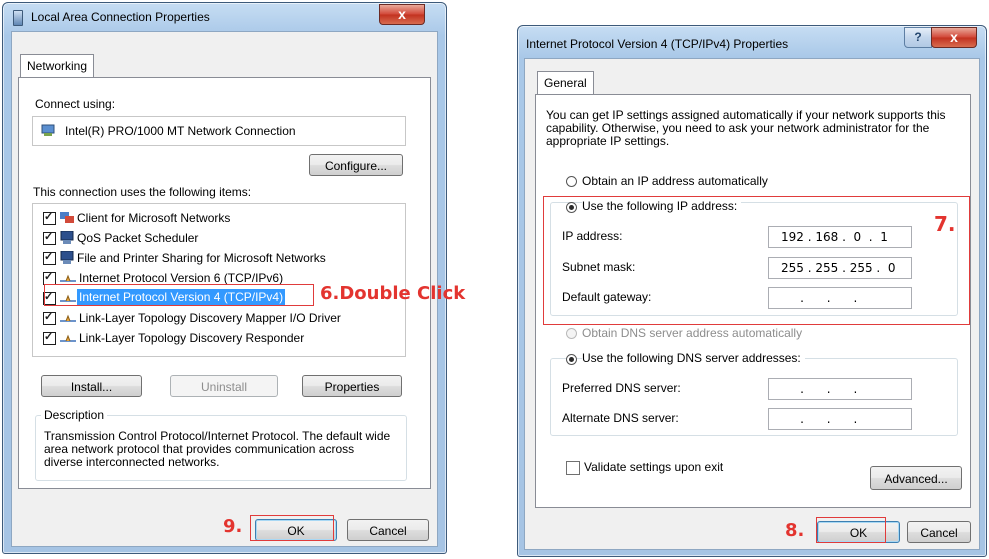 This screenshot has height=559, width=989. Describe the element at coordinates (851, 530) in the screenshot. I see `step8-highlight` at that location.